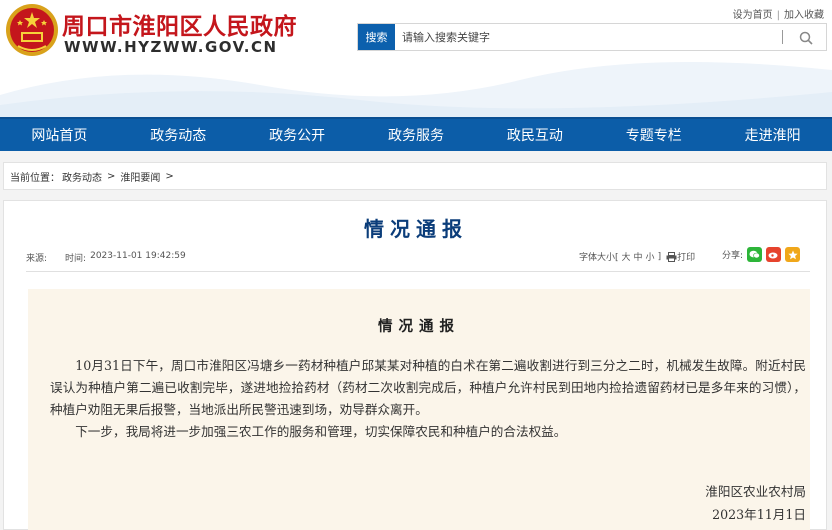  Describe the element at coordinates (778, 15) in the screenshot. I see `top-links: 设为首页 | 加入收藏` at that location.